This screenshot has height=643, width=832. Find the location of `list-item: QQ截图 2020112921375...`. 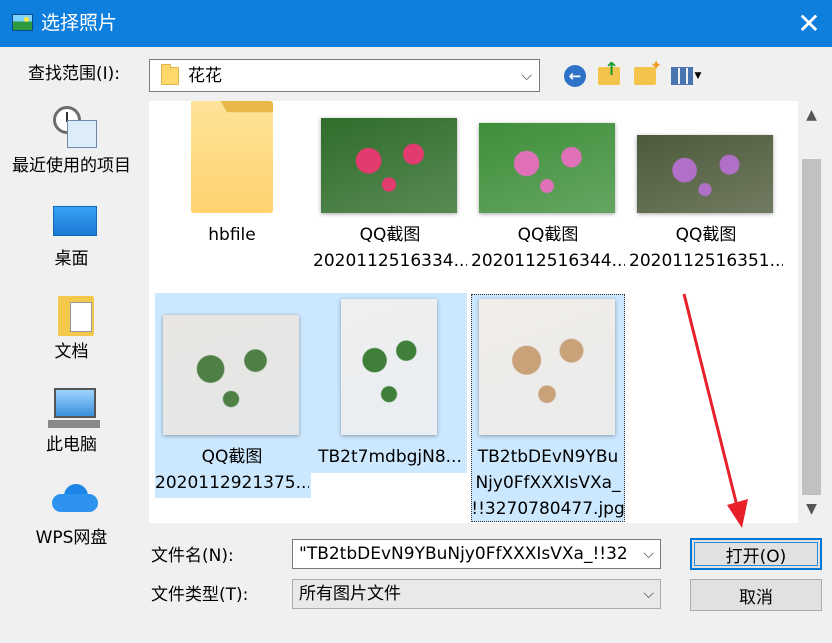

list-item: QQ截图 2020112921375... is located at coordinates (232, 395).